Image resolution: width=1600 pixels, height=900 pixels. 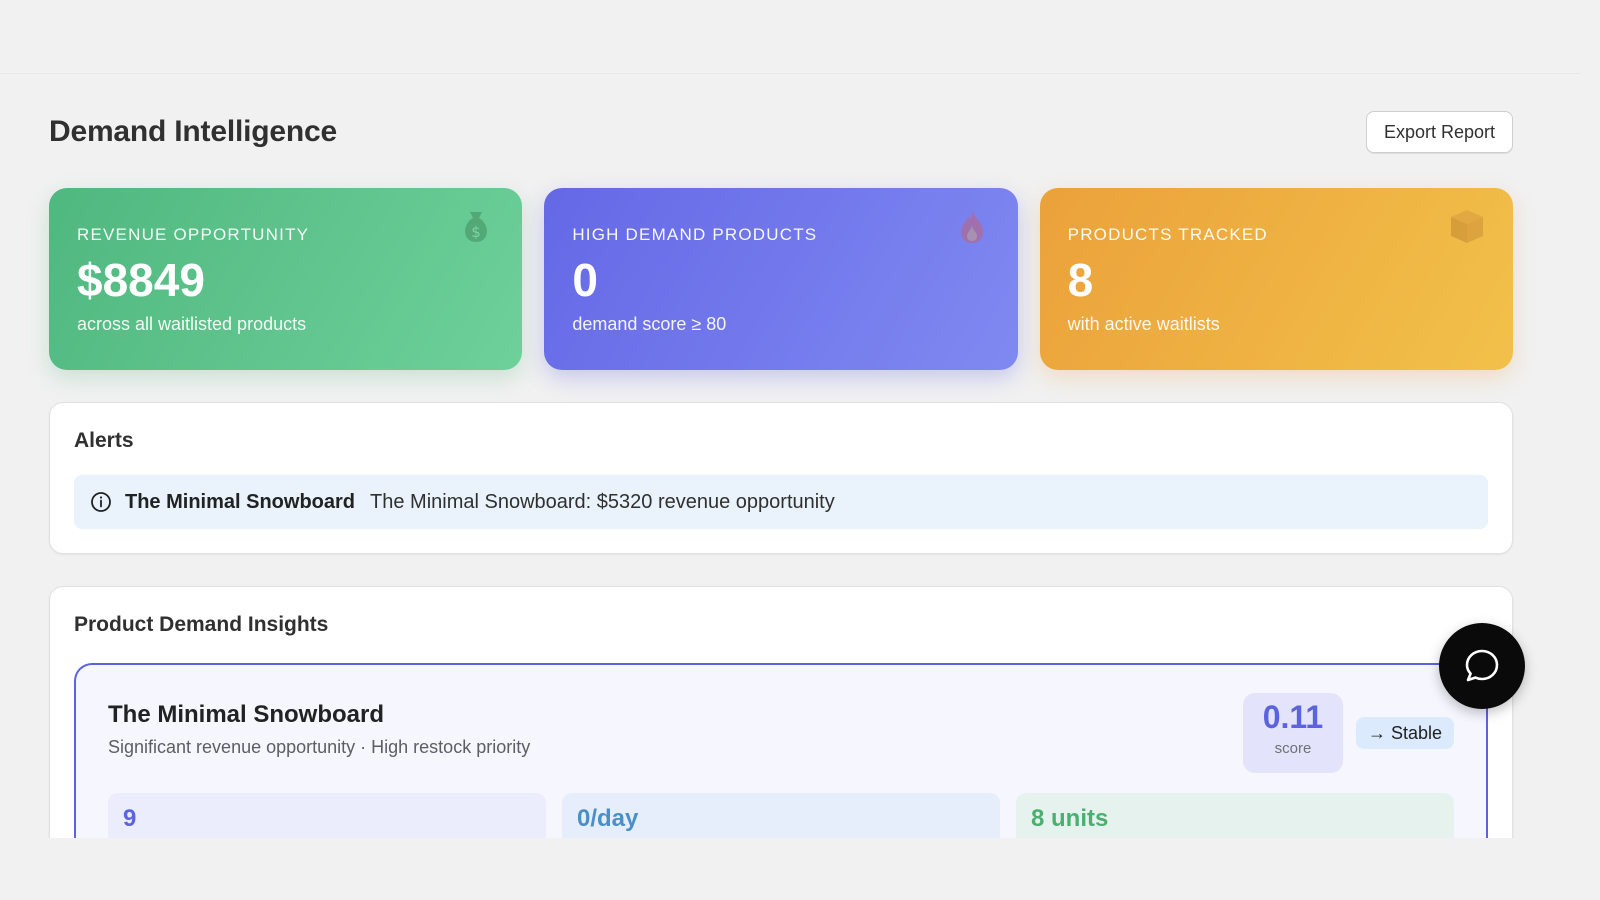 What do you see at coordinates (1404, 733) in the screenshot?
I see `trend-badge: → Stable` at bounding box center [1404, 733].